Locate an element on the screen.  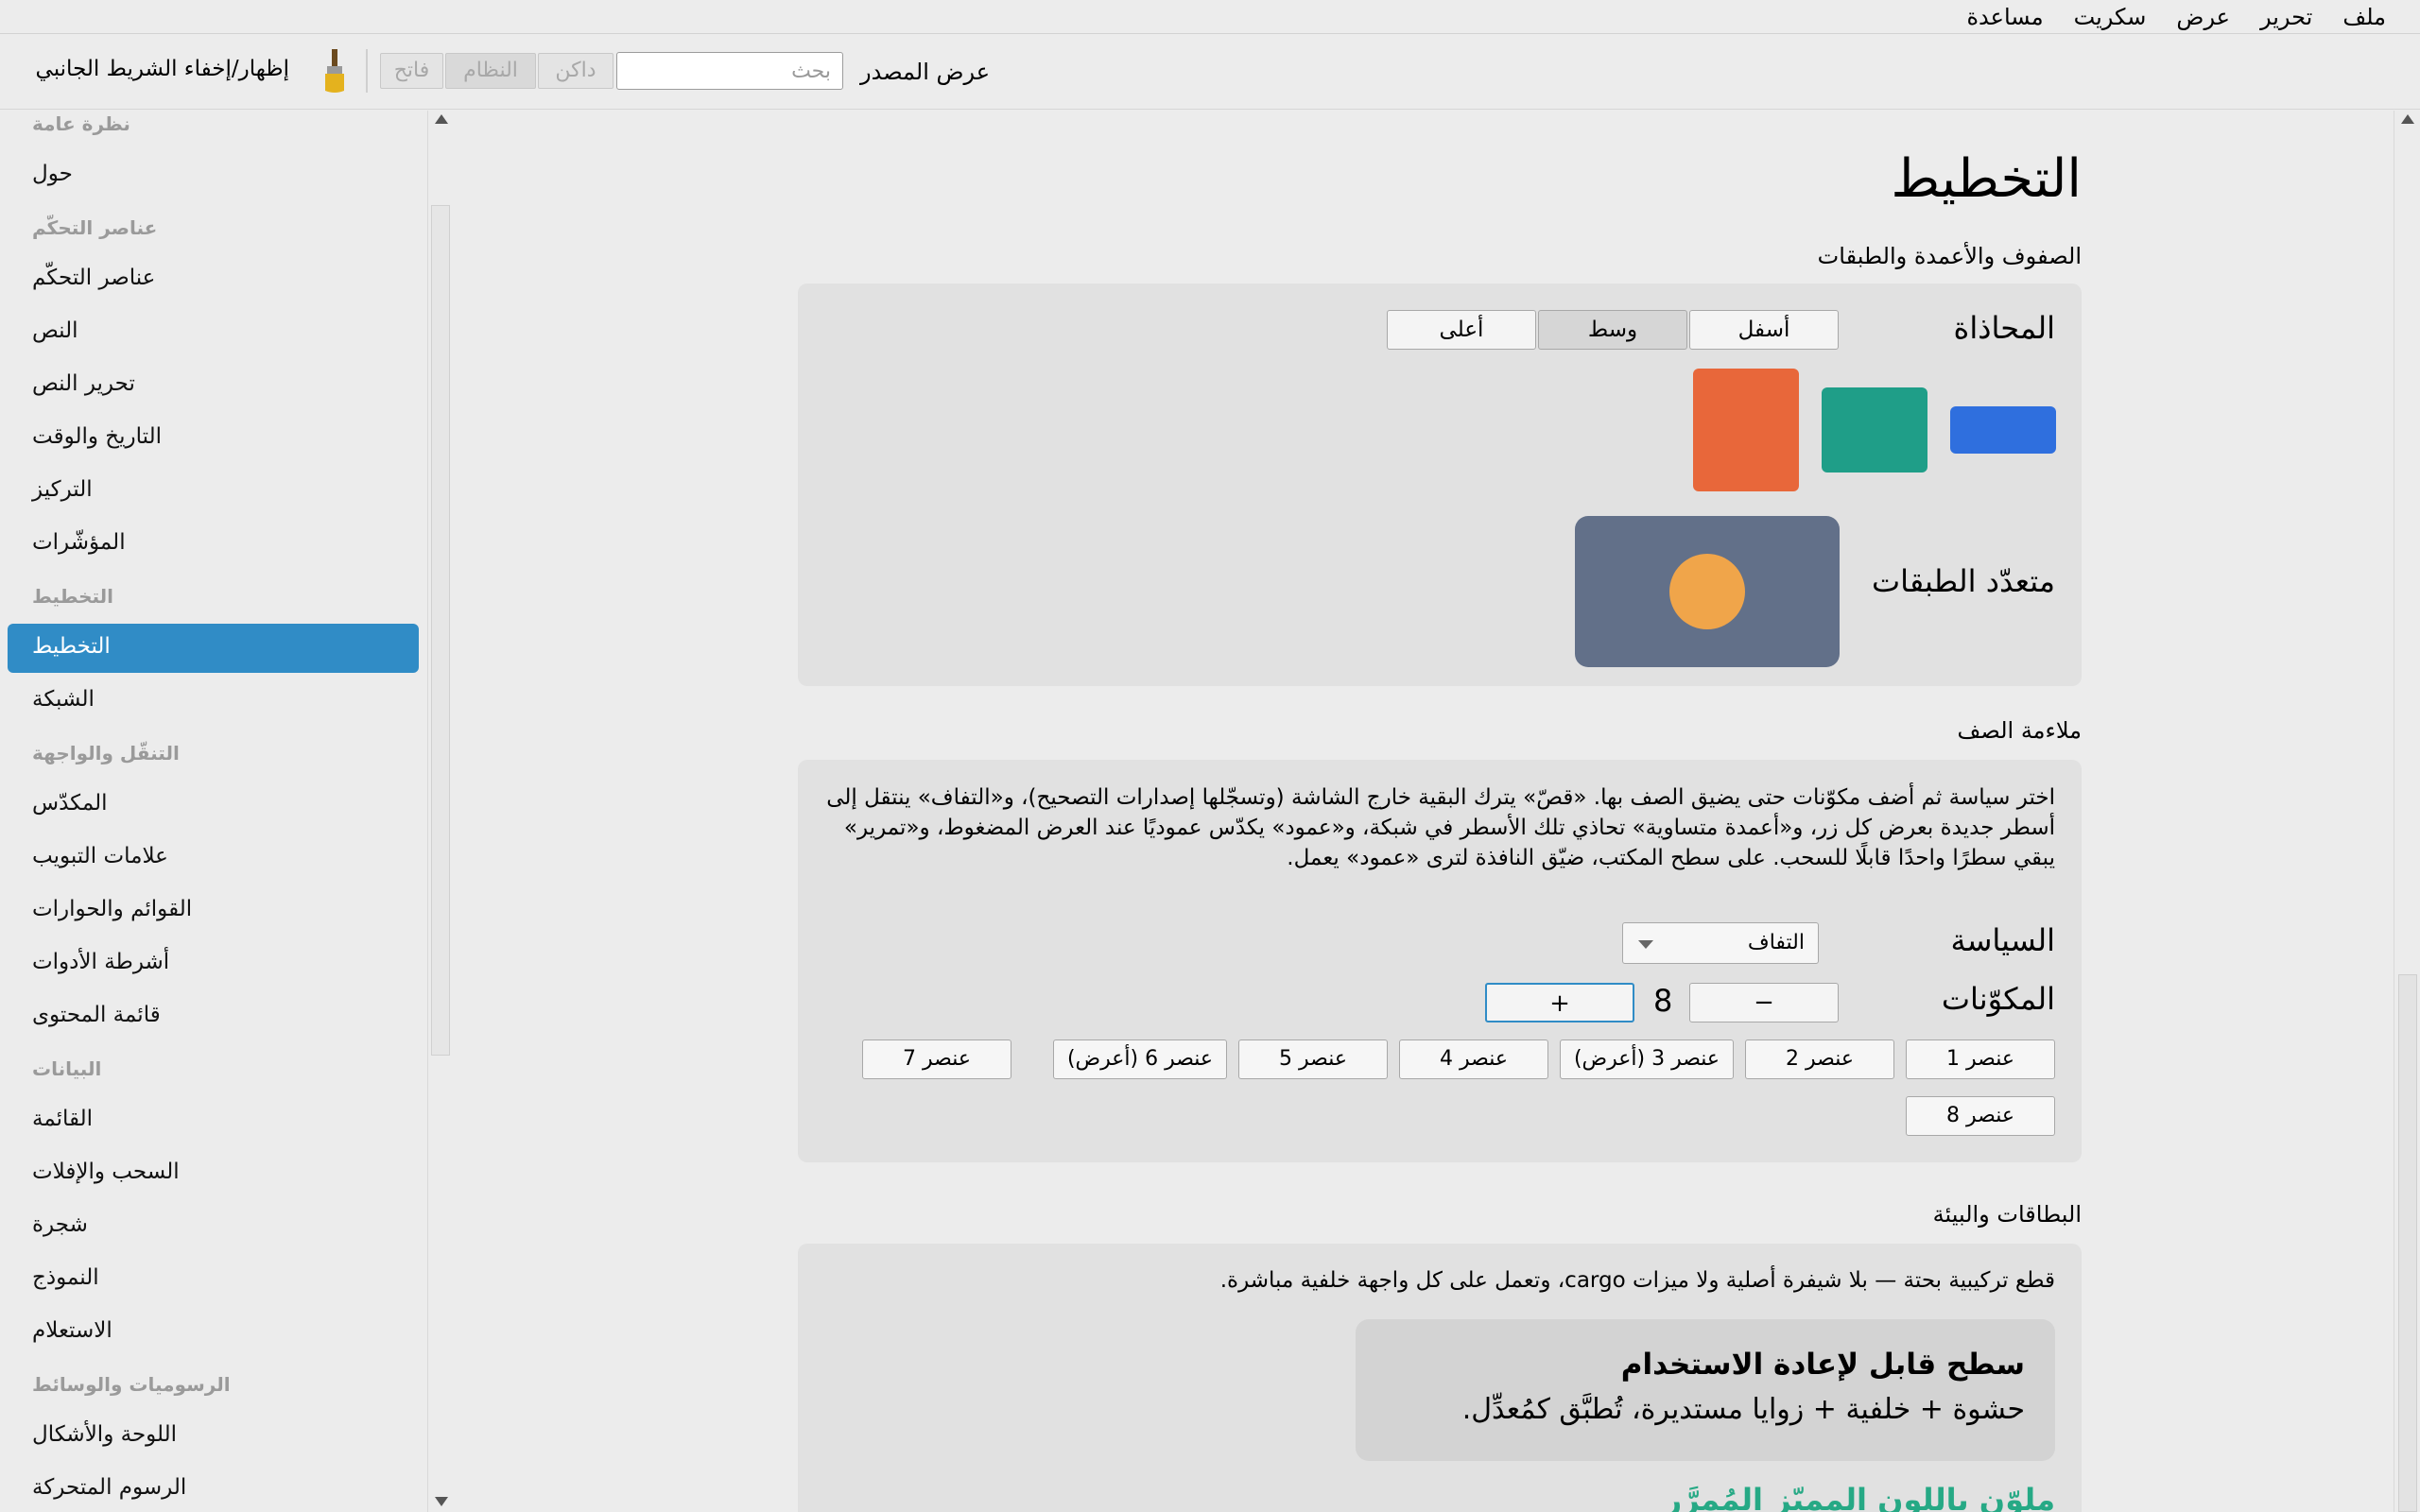
decrease-components-button: − is located at coordinates (1764, 1002).